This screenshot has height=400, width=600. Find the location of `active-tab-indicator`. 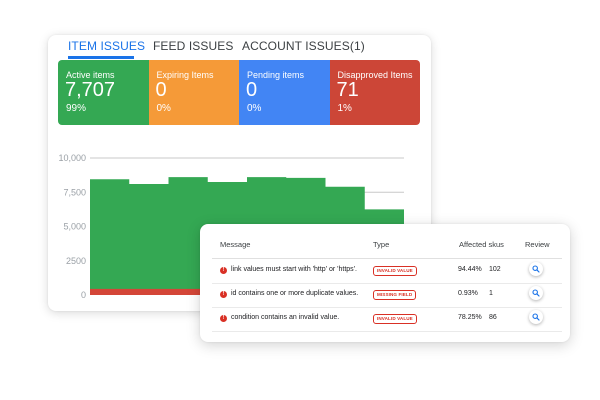

active-tab-indicator is located at coordinates (101, 57).